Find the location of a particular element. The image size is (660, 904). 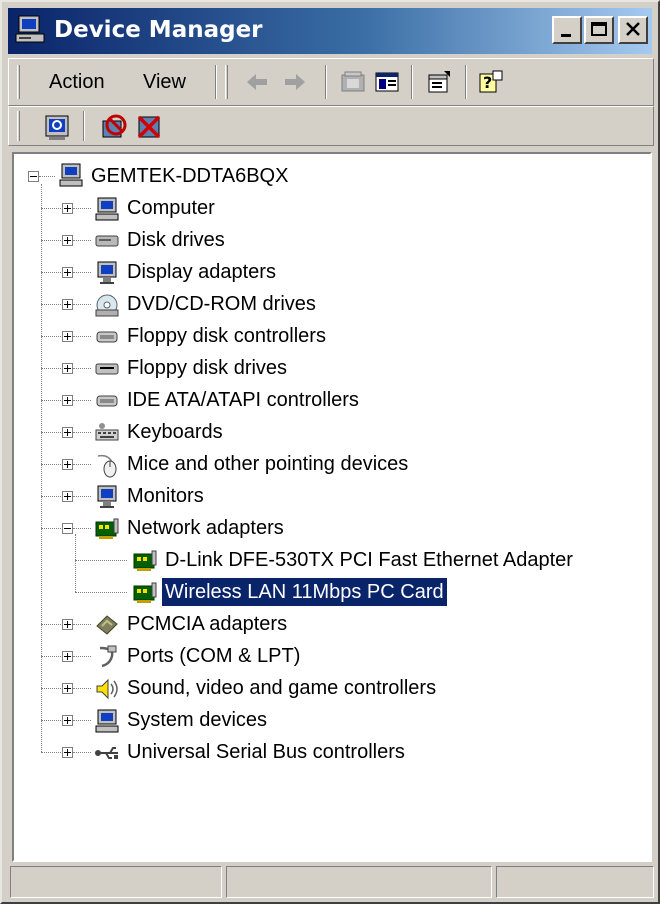

show-hide-tree-icon is located at coordinates (387, 84).